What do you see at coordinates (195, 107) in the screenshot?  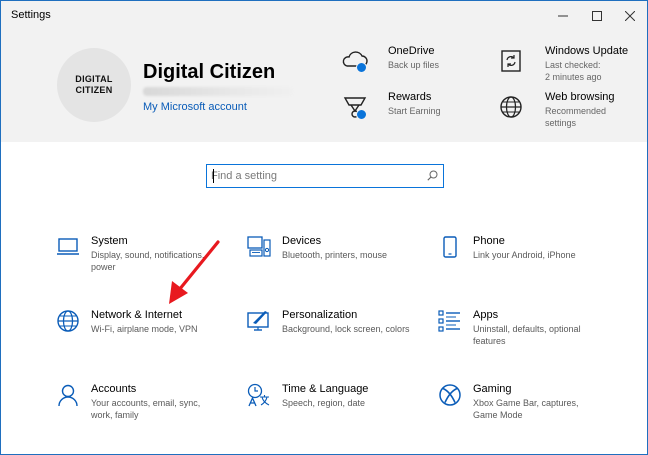 I see `microsoft-account-link: My Microsoft account` at bounding box center [195, 107].